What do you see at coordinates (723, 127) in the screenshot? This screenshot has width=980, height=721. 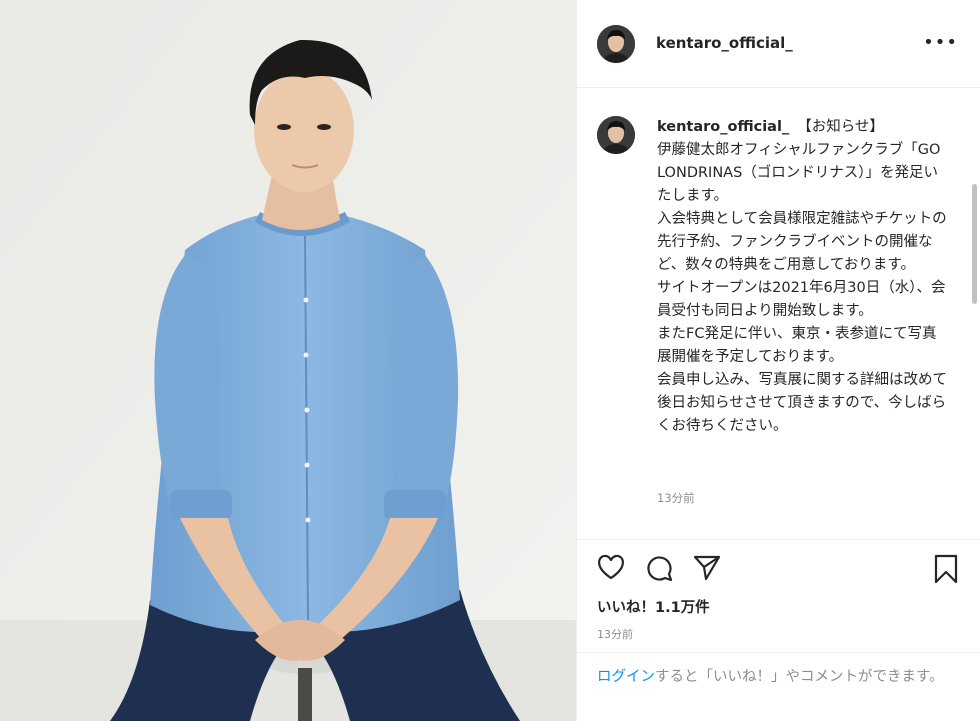 I see `caption-username: kentaro_official_` at bounding box center [723, 127].